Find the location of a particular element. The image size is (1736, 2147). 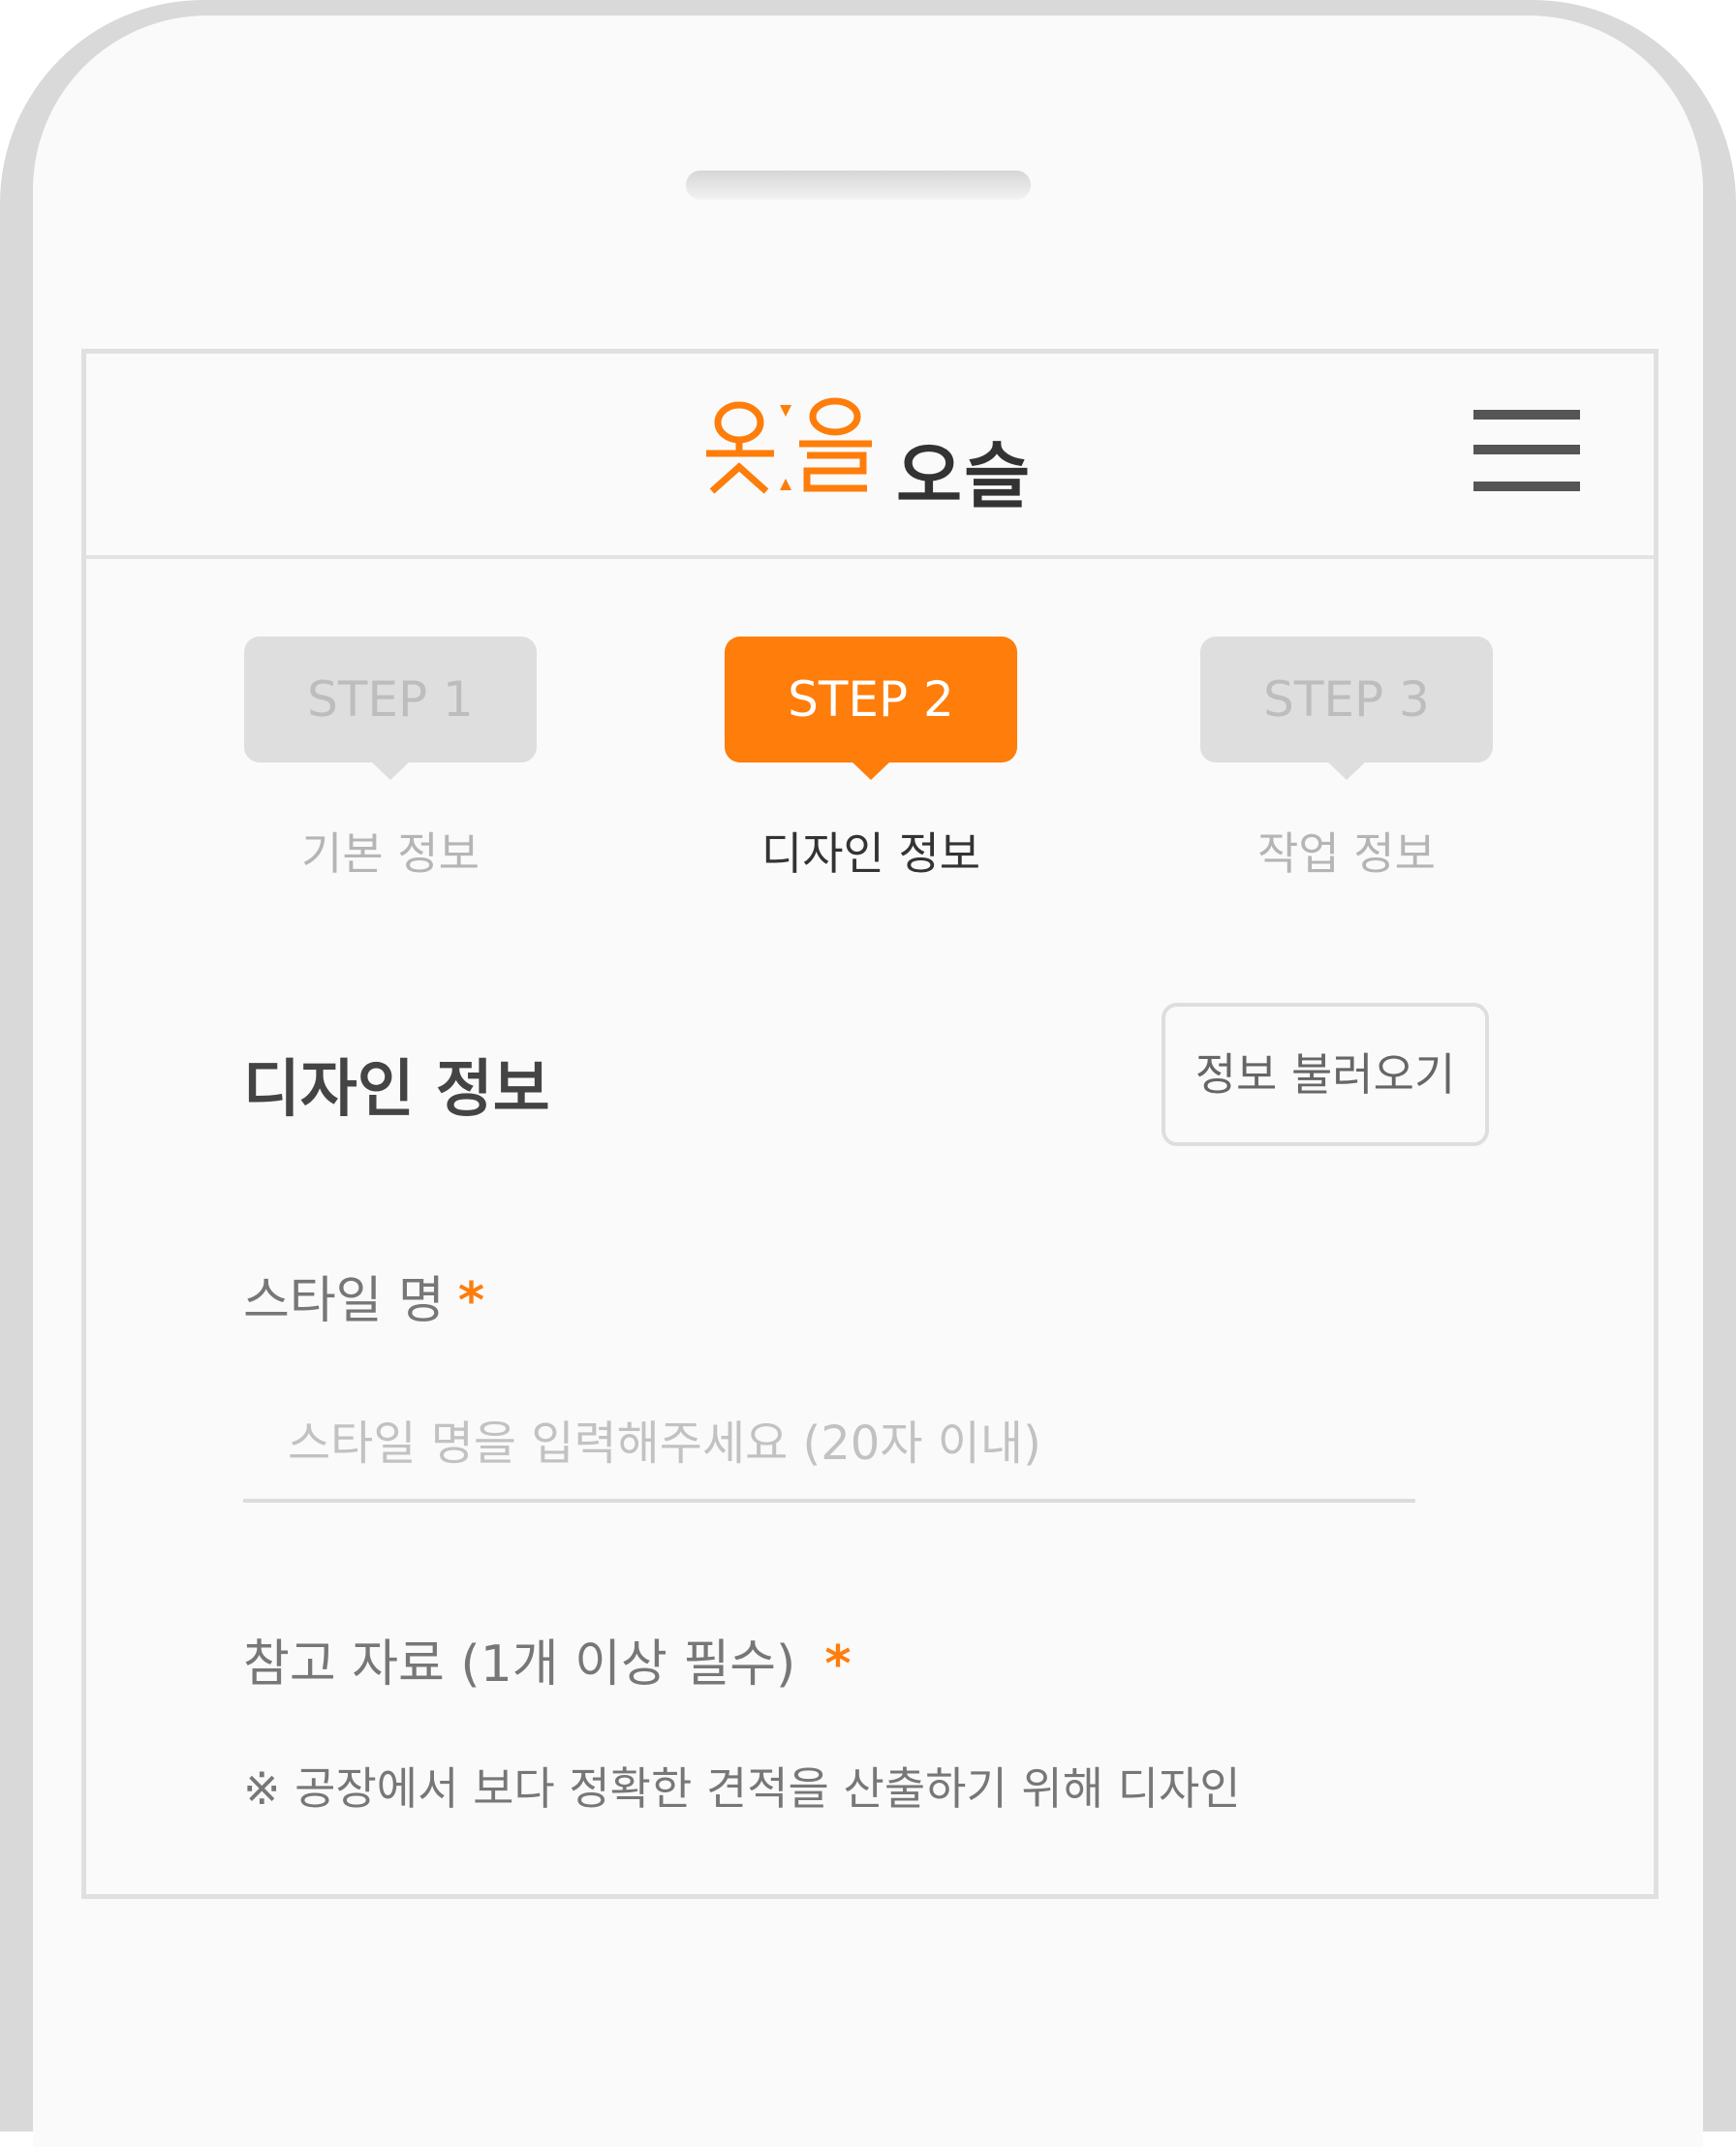

app-header: 오슬 is located at coordinates (870, 456).